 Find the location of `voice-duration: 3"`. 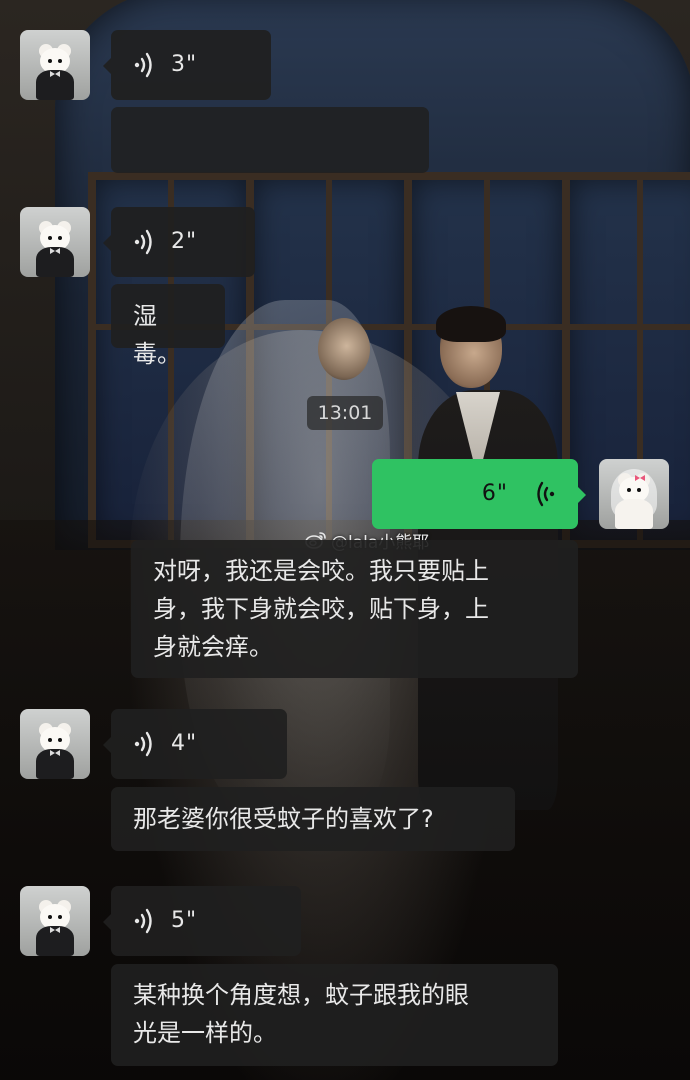

voice-duration: 3" is located at coordinates (184, 64).